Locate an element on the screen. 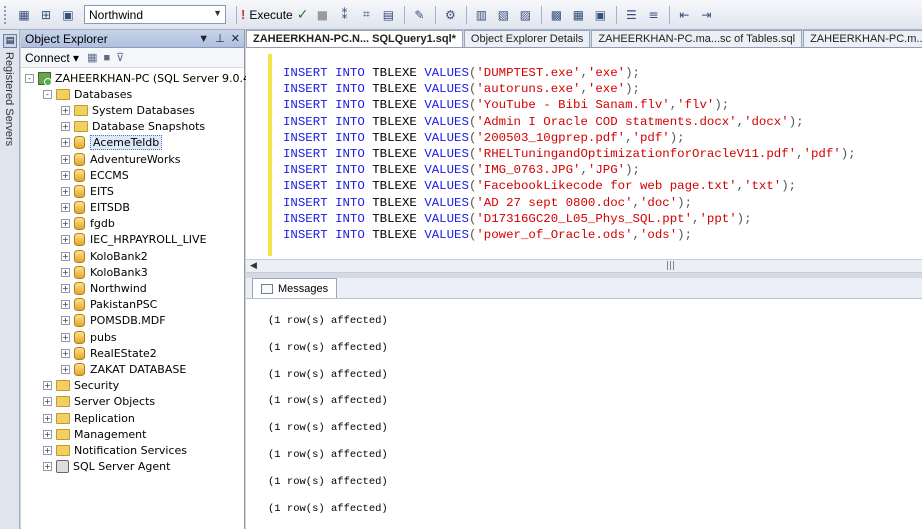 The height and width of the screenshot is (529, 922). disconnect-icon: ▦ is located at coordinates (92, 57).